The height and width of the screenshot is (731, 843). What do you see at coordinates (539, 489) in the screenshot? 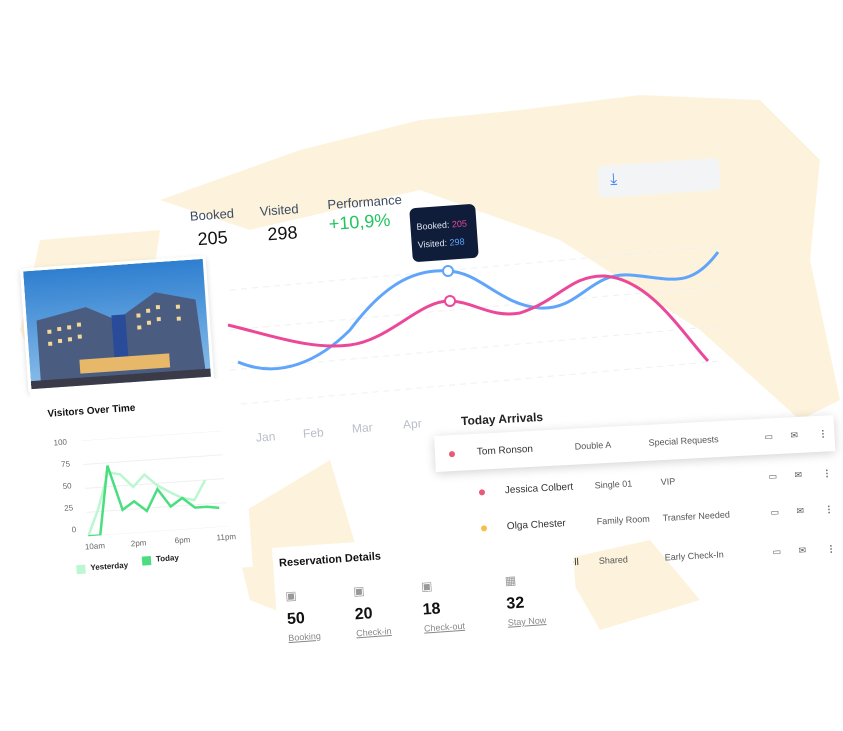
I see `guest-name: Jessica Colbert` at bounding box center [539, 489].